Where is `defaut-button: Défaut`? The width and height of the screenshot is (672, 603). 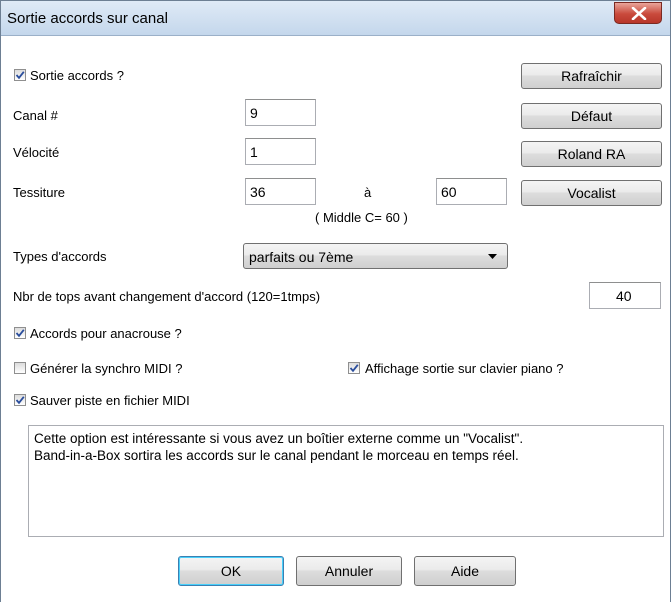
defaut-button: Défaut is located at coordinates (591, 116).